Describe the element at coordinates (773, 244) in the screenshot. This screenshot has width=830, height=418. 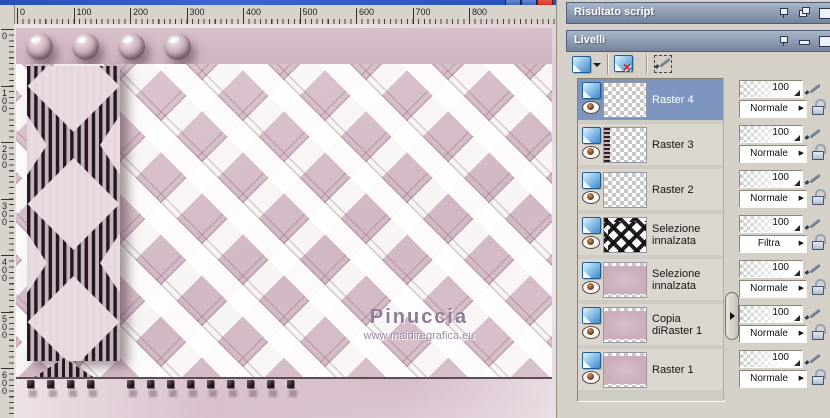
I see `blend-mode-dropdown: Filtra ▶` at that location.